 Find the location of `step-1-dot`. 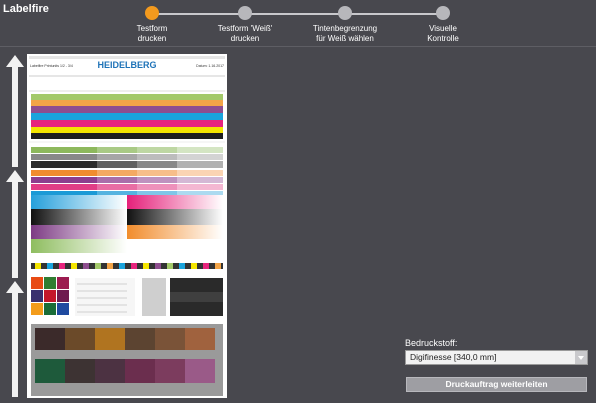

step-1-dot is located at coordinates (152, 13).